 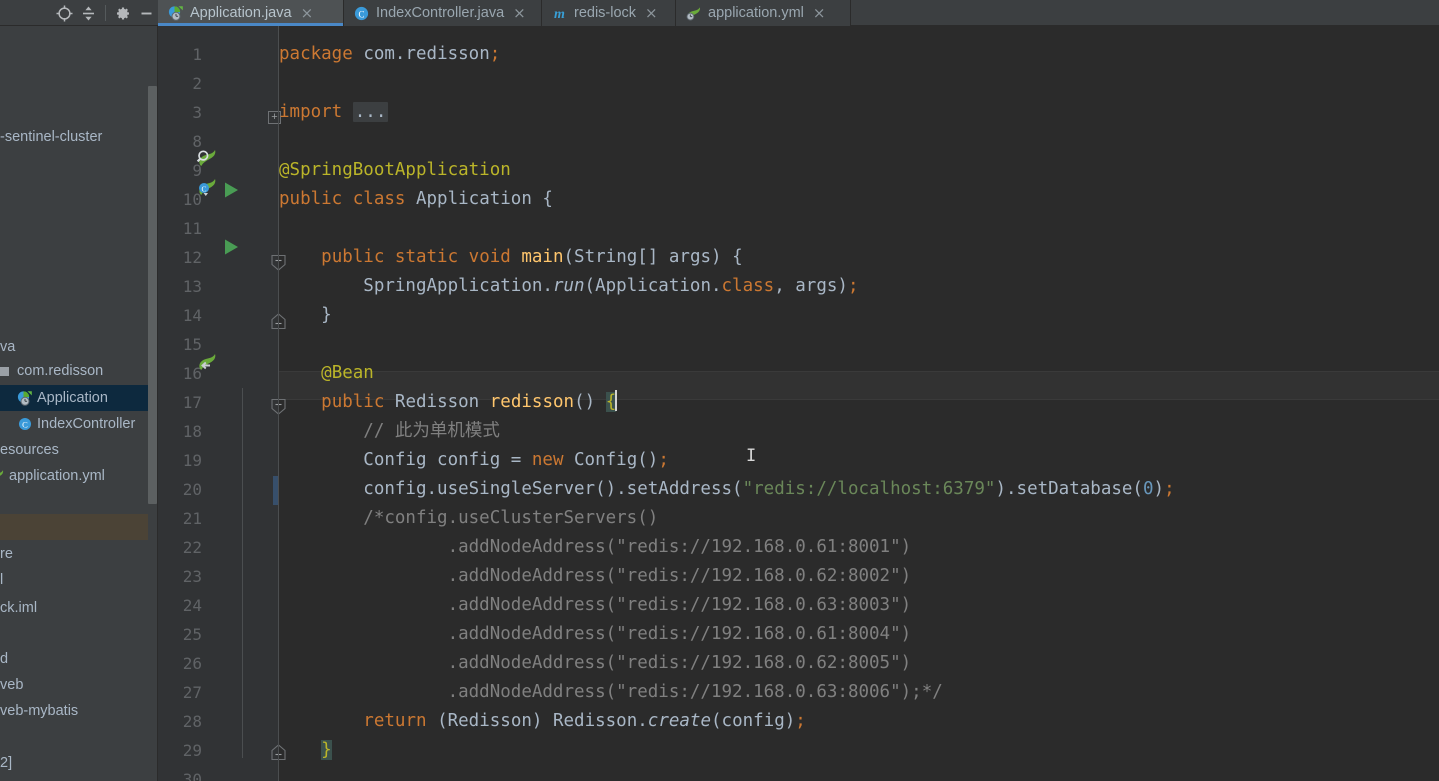 I want to click on line-number: 22, so click(x=192, y=547).